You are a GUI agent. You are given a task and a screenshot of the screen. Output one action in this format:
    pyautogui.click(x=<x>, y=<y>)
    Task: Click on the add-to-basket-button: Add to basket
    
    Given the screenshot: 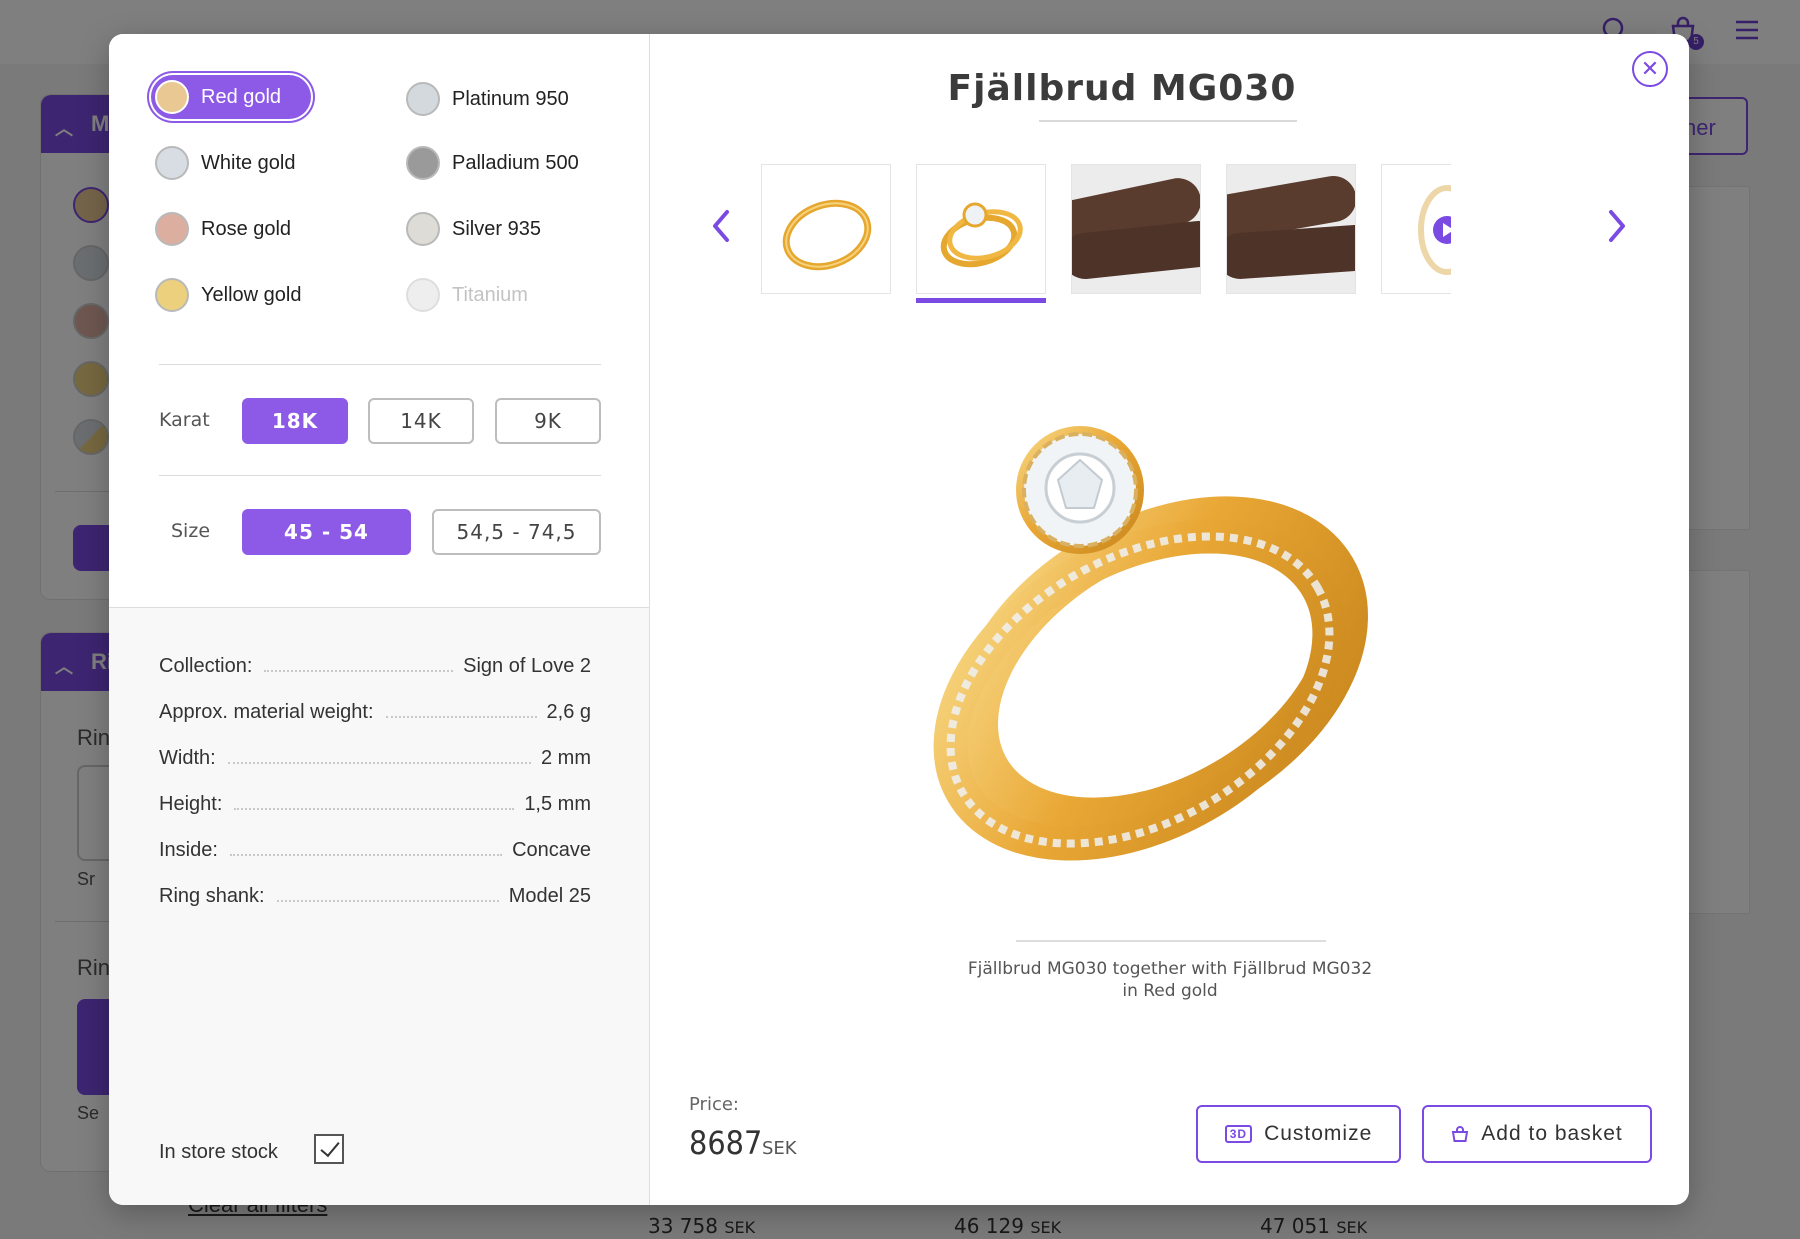 What is the action you would take?
    pyautogui.click(x=1537, y=1134)
    